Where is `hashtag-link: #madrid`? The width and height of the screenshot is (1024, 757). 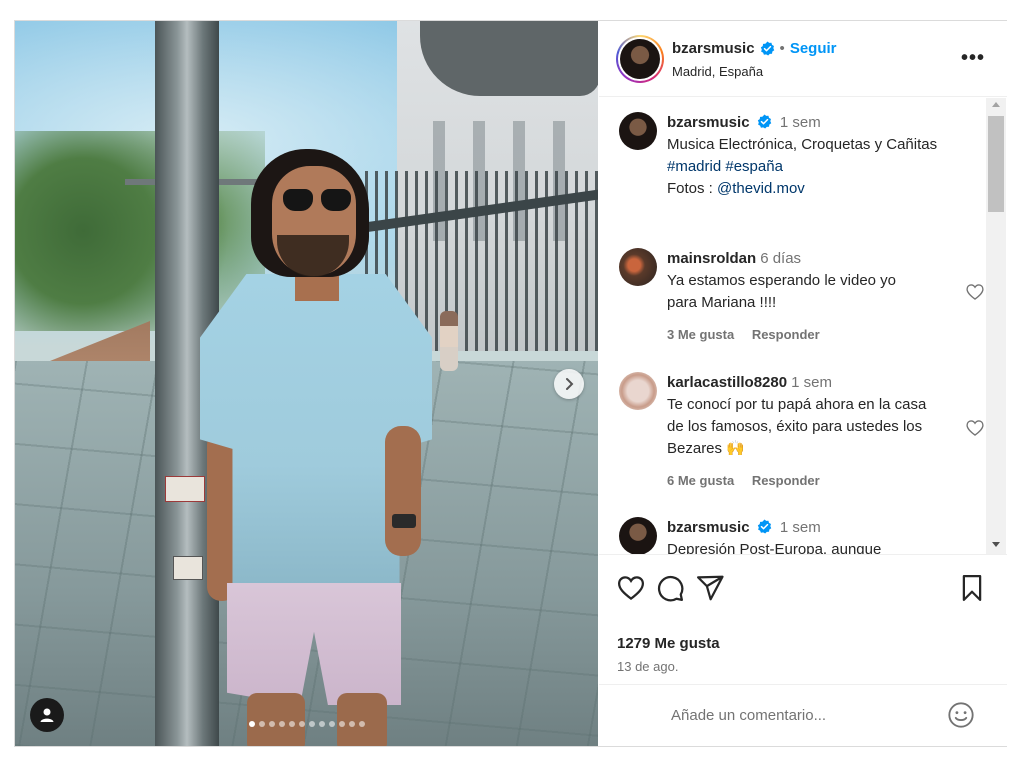
hashtag-link: #madrid is located at coordinates (694, 166).